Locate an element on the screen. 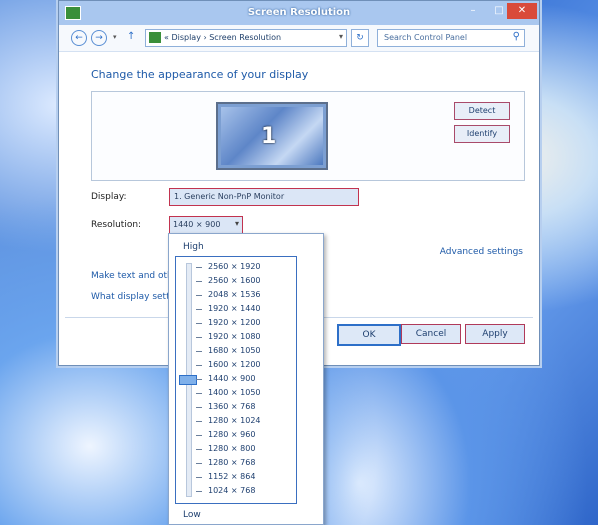 Image resolution: width=598 pixels, height=525 pixels. search-box: Search Control Panel ⚲ is located at coordinates (451, 38).